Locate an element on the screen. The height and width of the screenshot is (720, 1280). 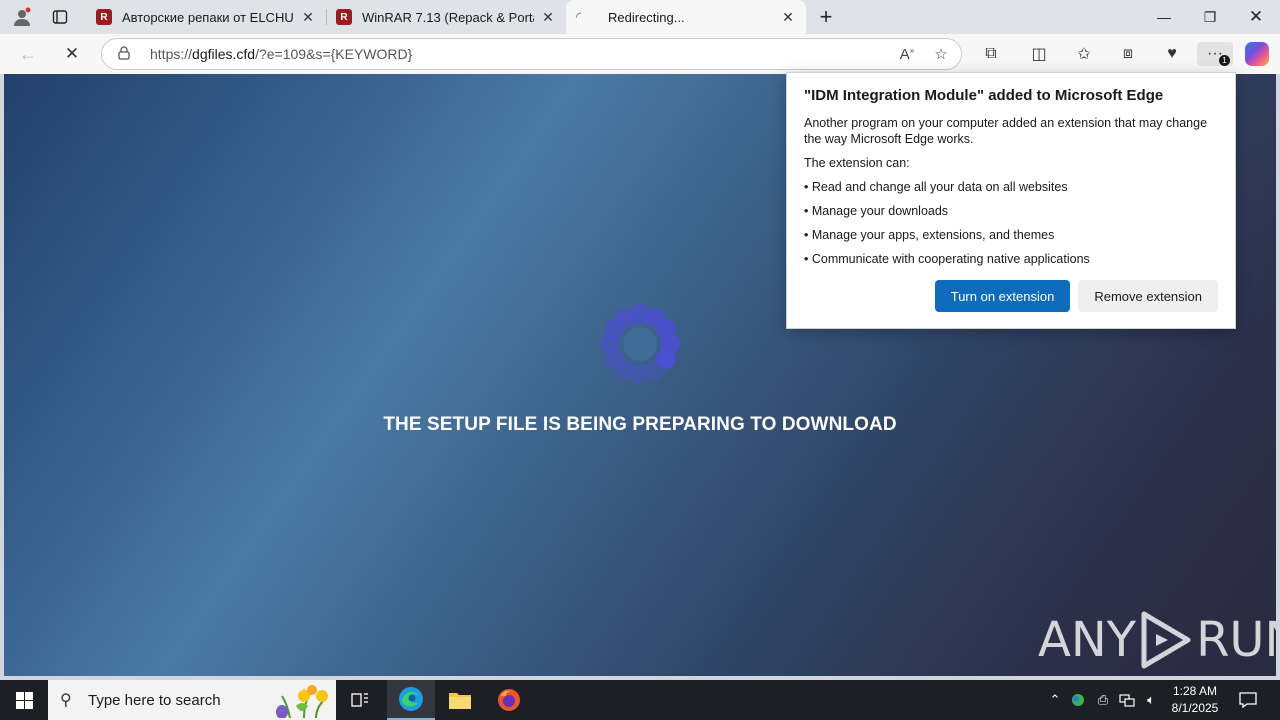
tab-elchupacabra: R Авторские репаки от ELCHUPACABRA ✕ is located at coordinates (206, 17).